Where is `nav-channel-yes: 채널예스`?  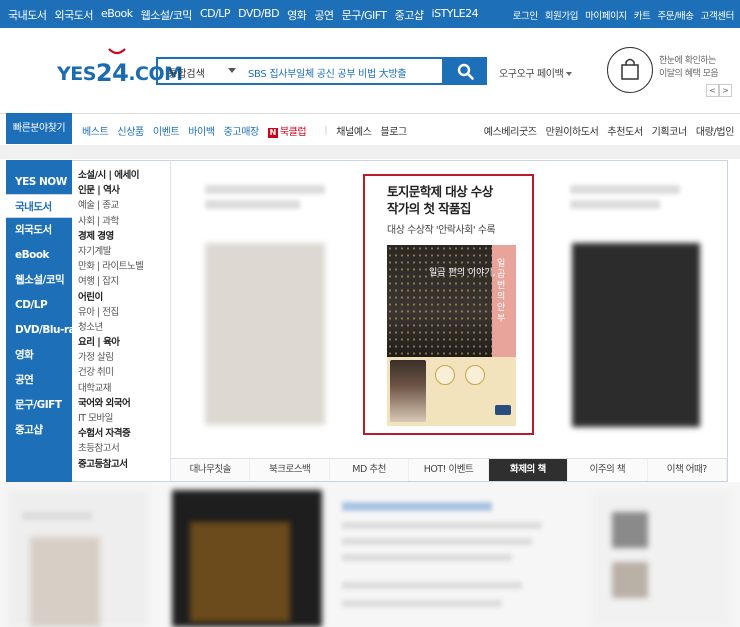 nav-channel-yes: 채널예스 is located at coordinates (354, 130).